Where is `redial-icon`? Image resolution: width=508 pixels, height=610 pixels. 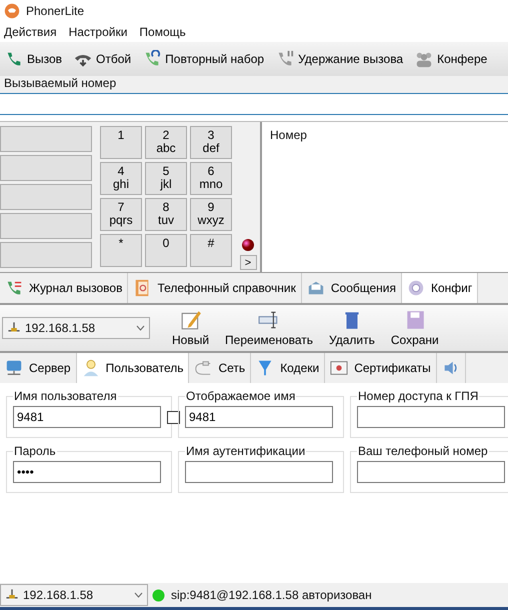
redial-icon is located at coordinates (152, 59).